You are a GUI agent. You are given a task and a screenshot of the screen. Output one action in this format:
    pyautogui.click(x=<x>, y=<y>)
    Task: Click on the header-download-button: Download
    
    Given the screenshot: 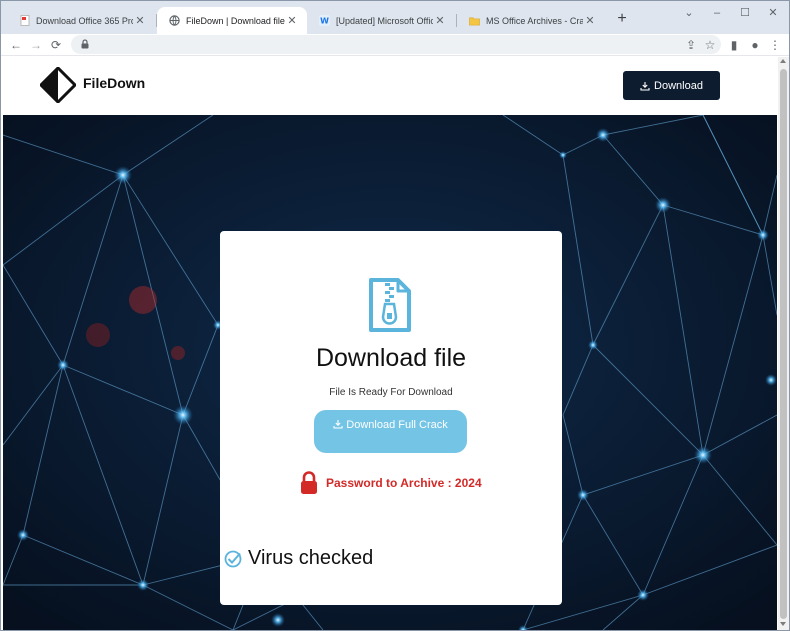 What is the action you would take?
    pyautogui.click(x=671, y=85)
    